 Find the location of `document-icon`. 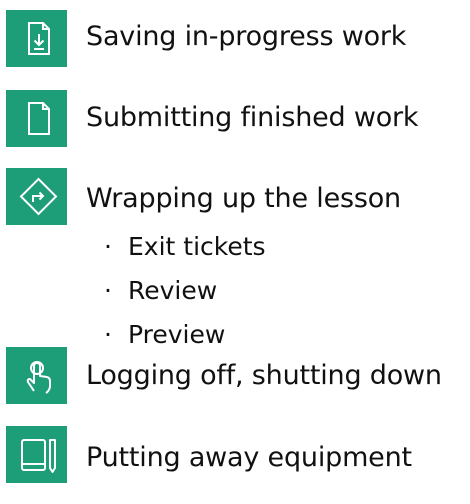

document-icon is located at coordinates (36, 118).